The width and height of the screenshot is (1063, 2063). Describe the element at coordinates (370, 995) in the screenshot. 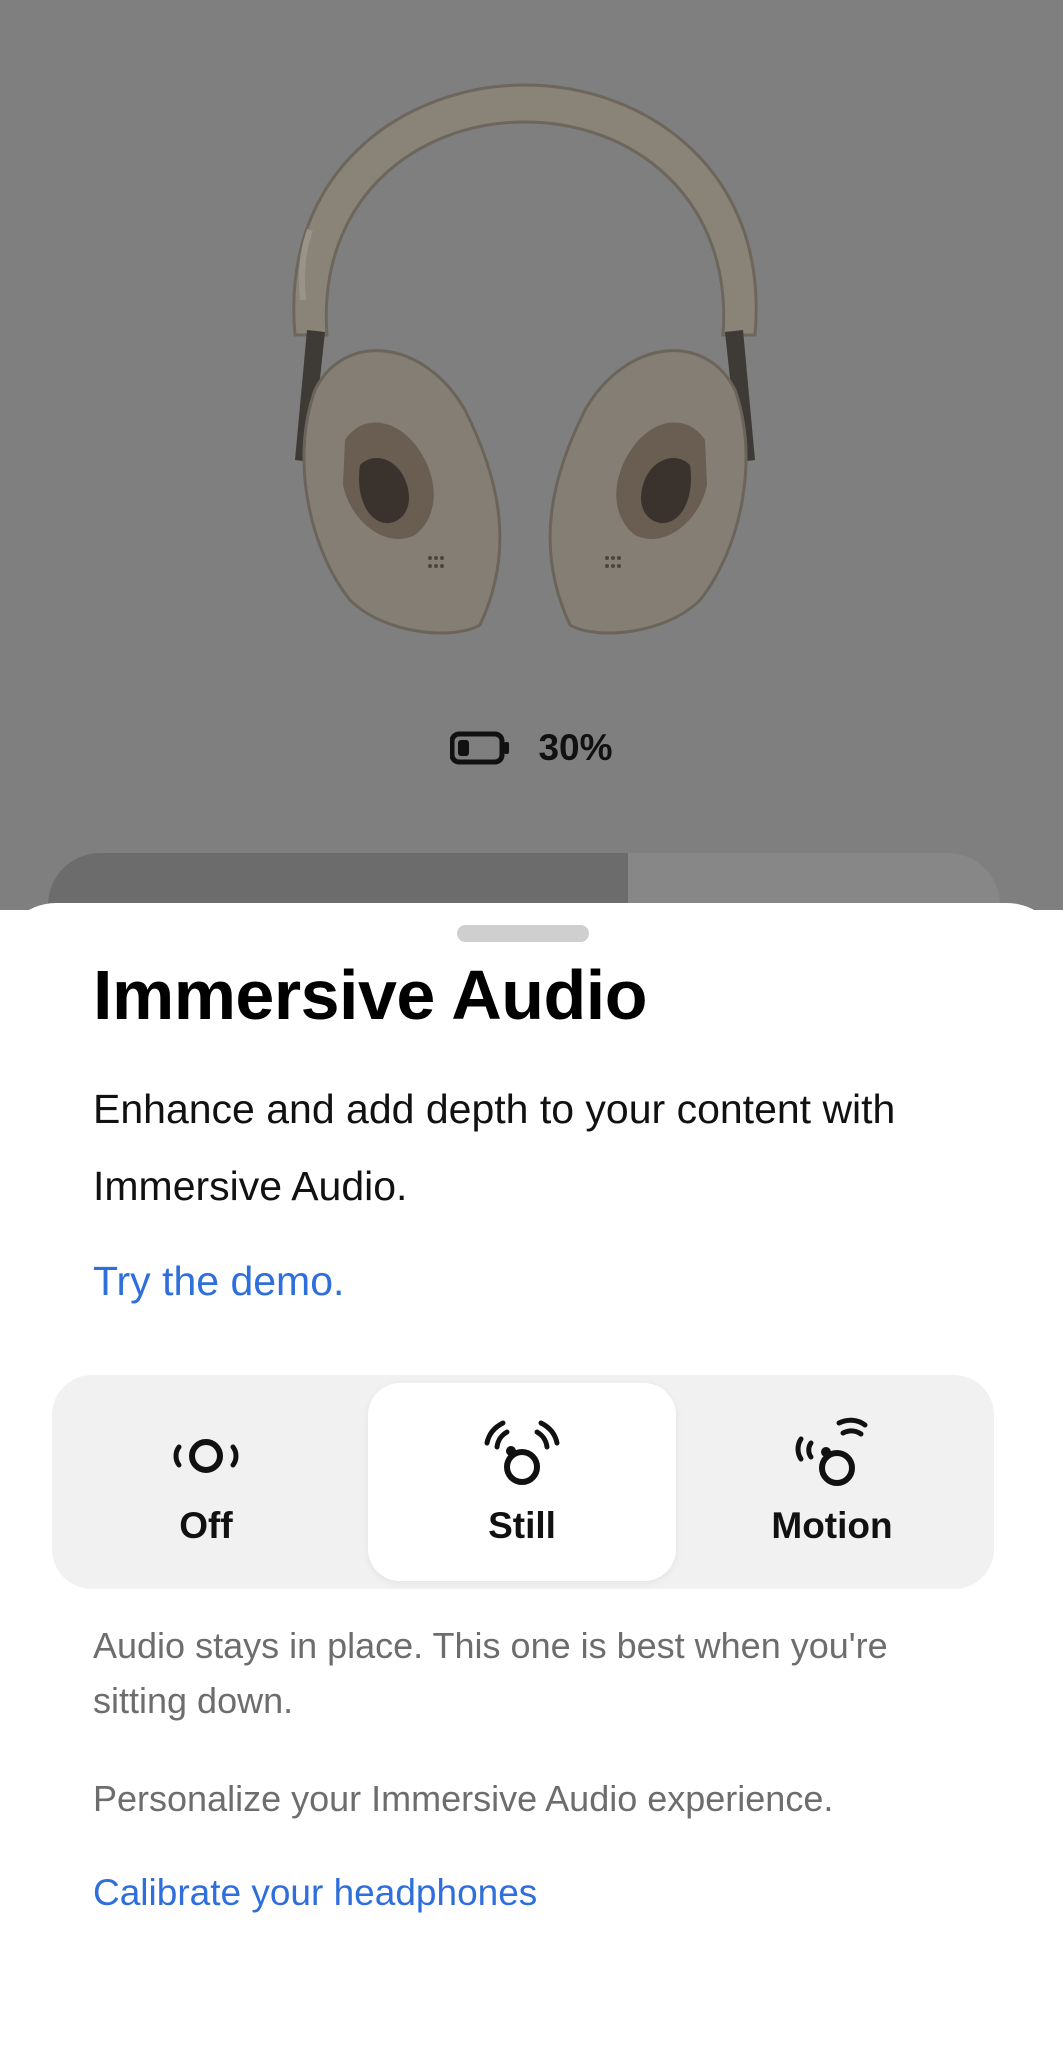

I see `sheet-title: Immersive Audio` at that location.